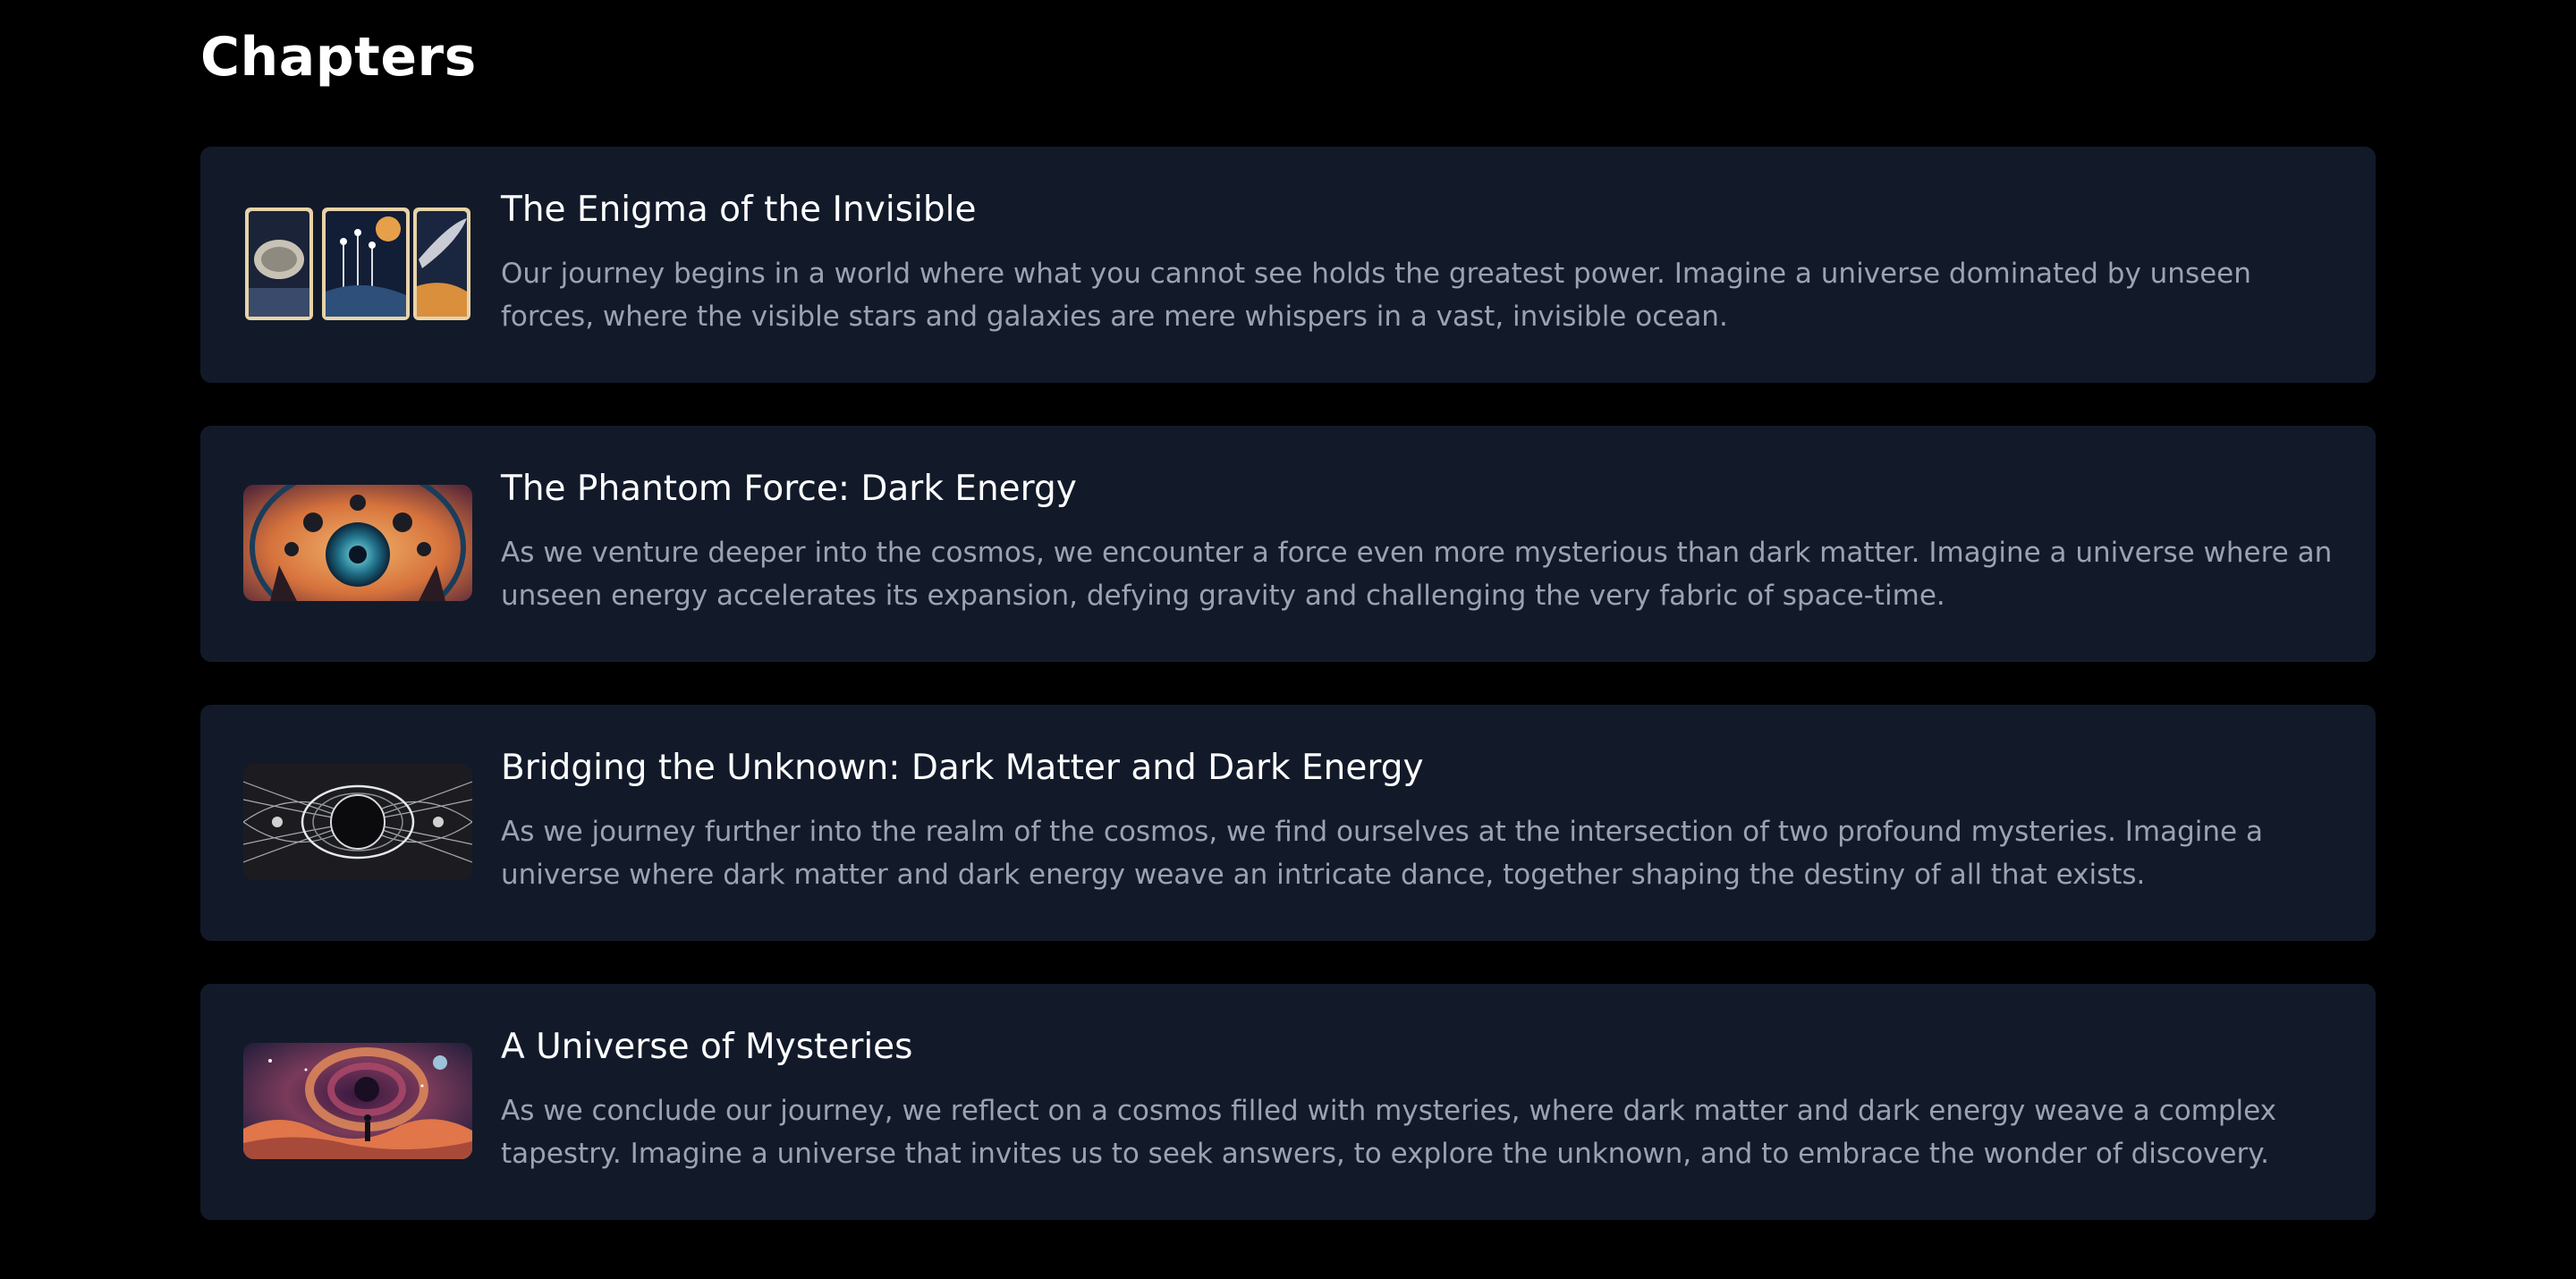 This screenshot has height=1279, width=2576. What do you see at coordinates (357, 822) in the screenshot?
I see `chapter-thumbnail-black-hole-image` at bounding box center [357, 822].